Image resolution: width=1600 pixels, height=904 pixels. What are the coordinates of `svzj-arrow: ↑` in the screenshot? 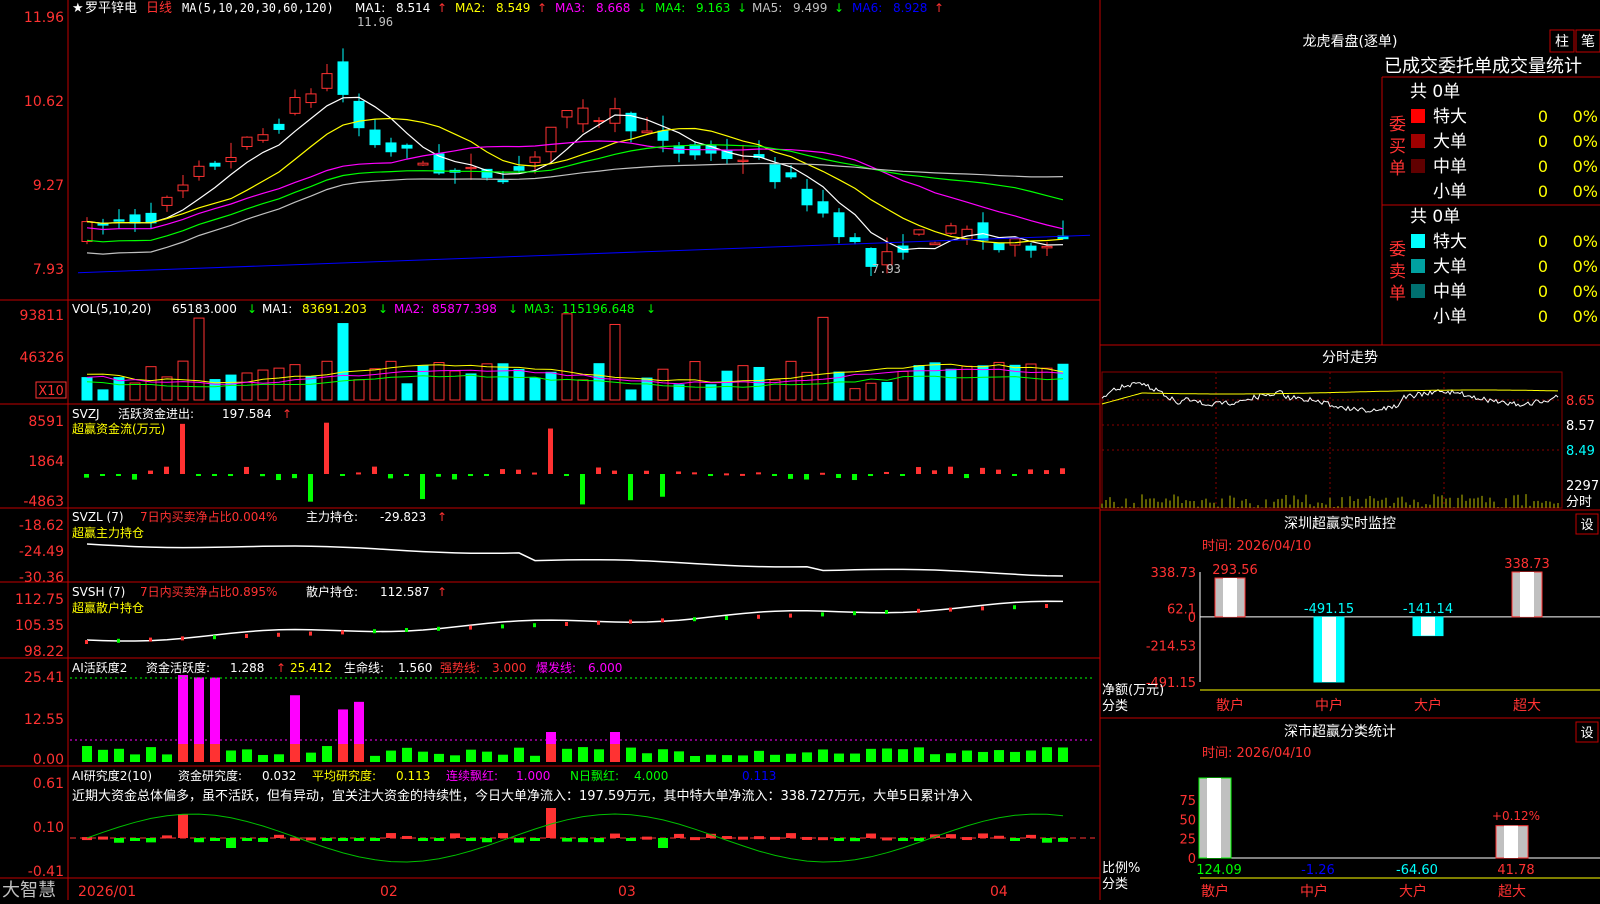 It's located at (287, 414).